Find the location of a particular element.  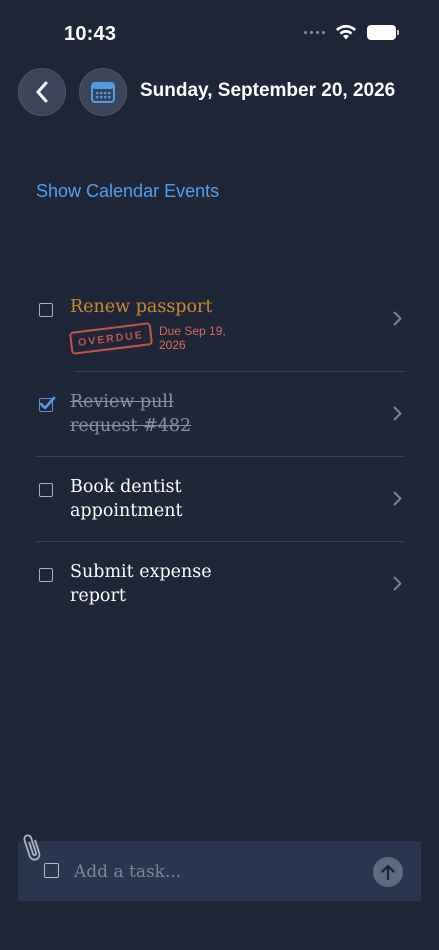

calendar-button is located at coordinates (103, 92).